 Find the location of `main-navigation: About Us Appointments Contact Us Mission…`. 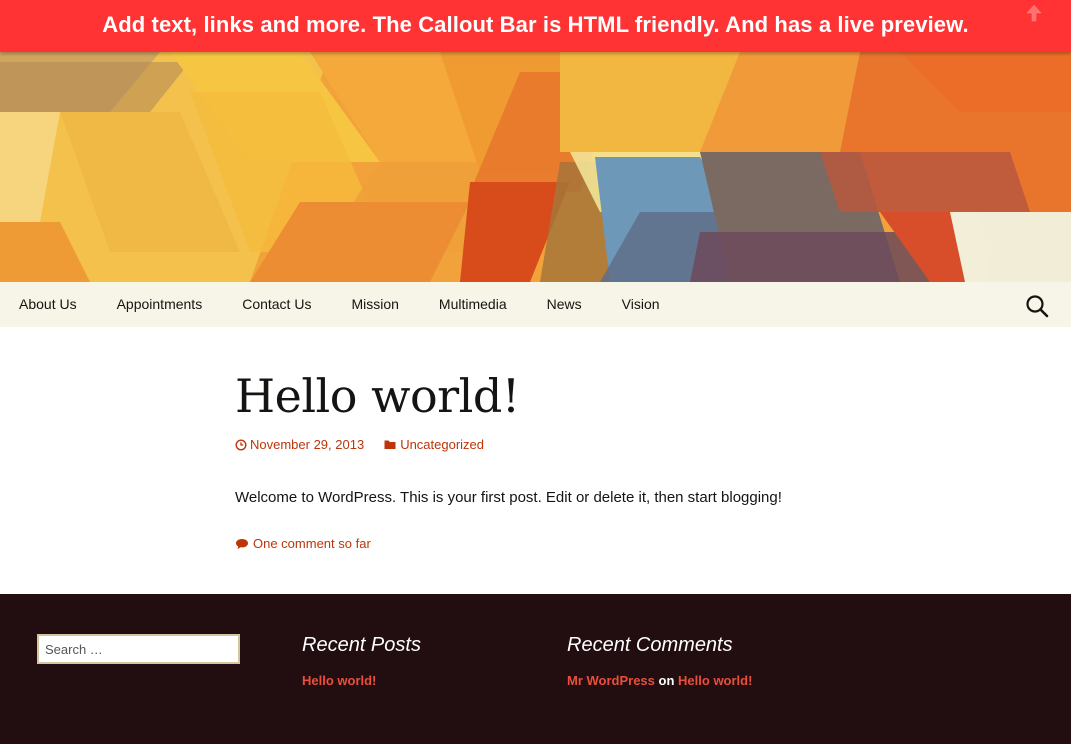

main-navigation: About Us Appointments Contact Us Mission… is located at coordinates (535, 304).